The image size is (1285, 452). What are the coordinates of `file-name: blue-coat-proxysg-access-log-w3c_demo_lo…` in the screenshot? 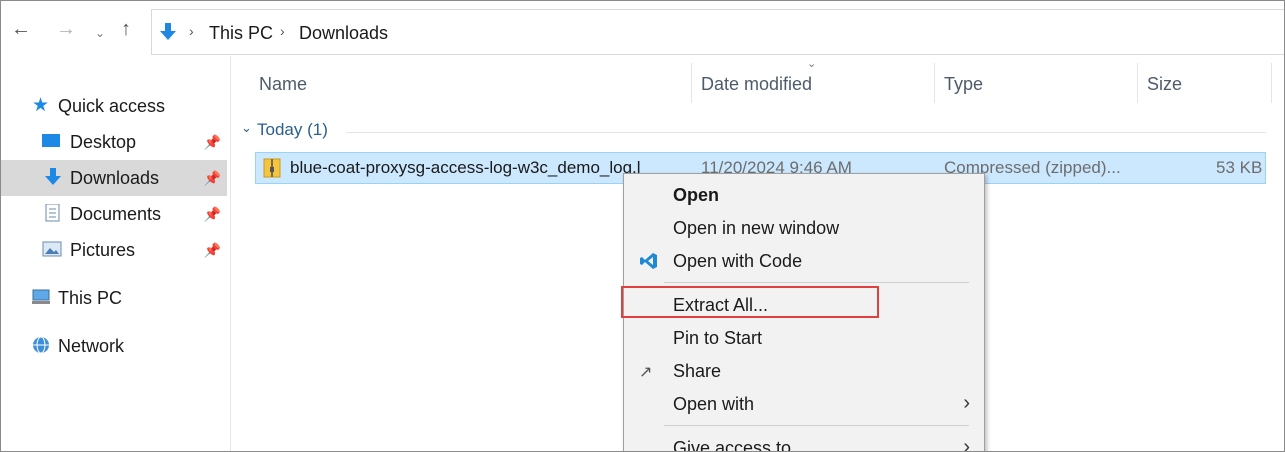 It's located at (465, 168).